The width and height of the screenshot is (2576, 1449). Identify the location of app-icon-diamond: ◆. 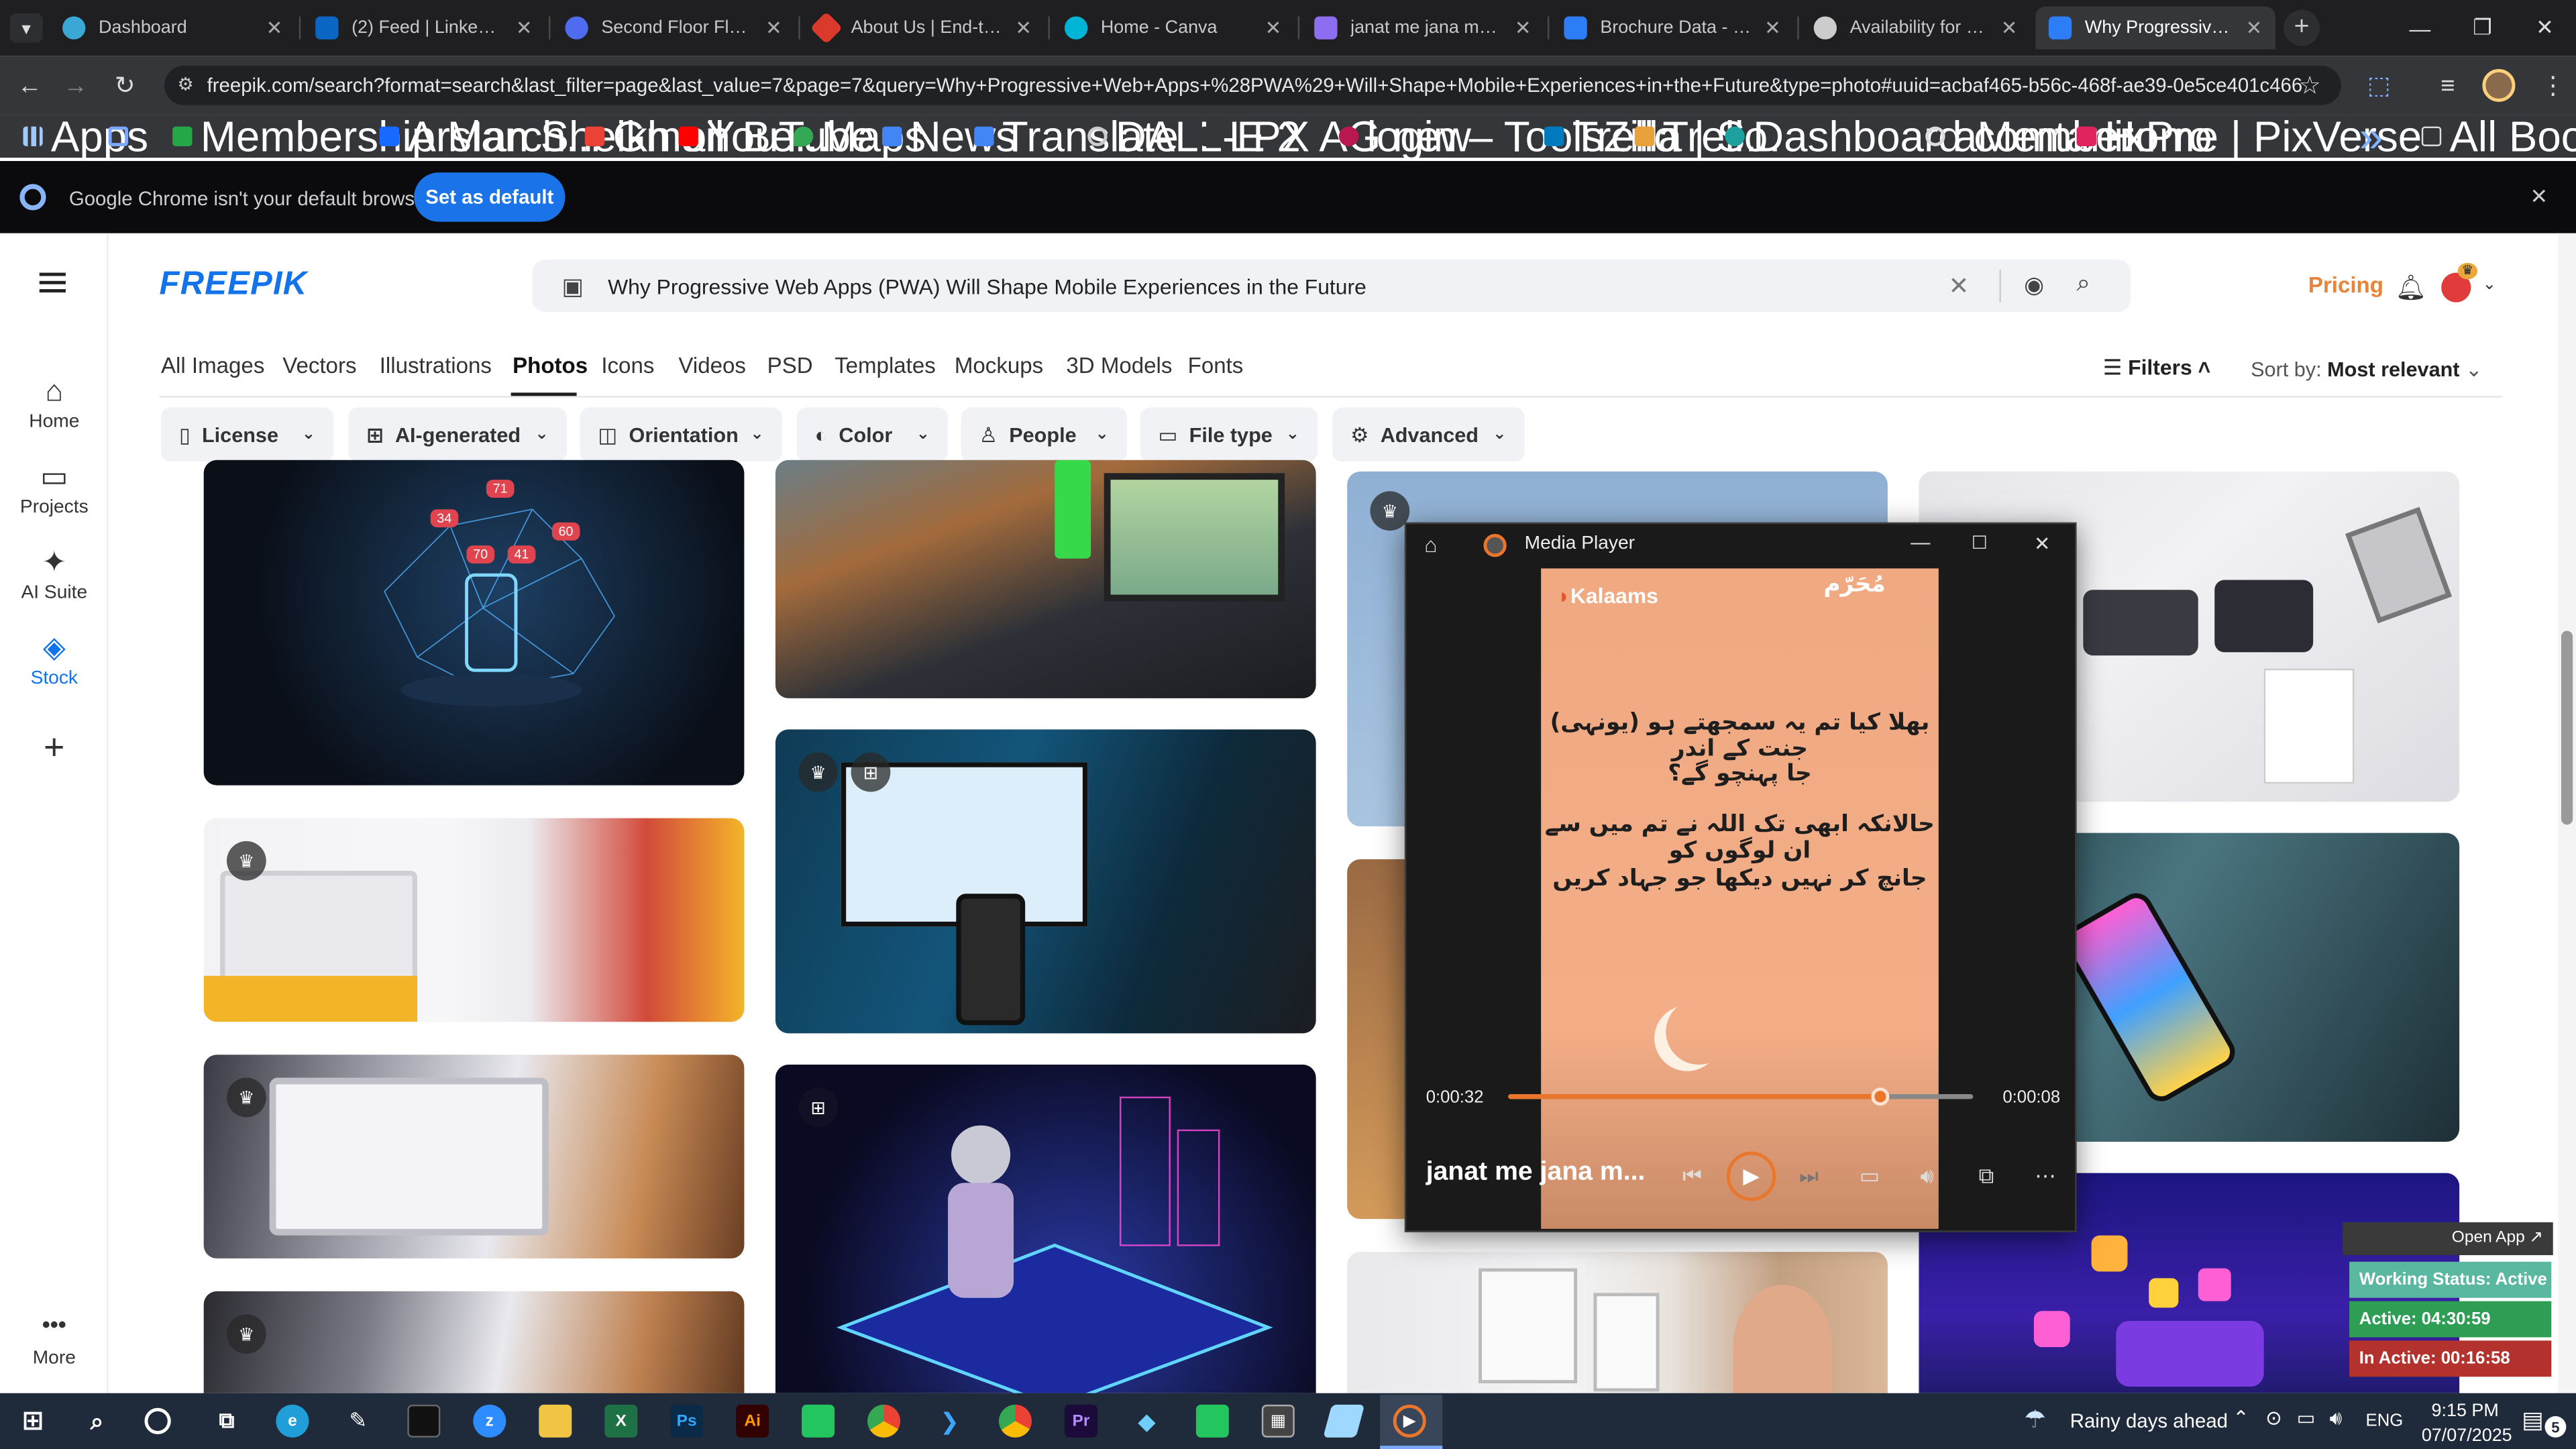
(1146, 1421).